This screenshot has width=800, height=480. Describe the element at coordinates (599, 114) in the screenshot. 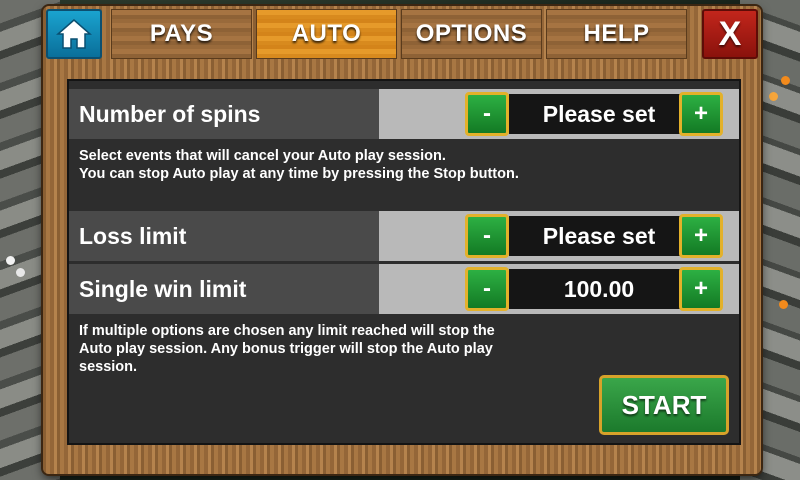

I see `spins-value: Please set` at that location.